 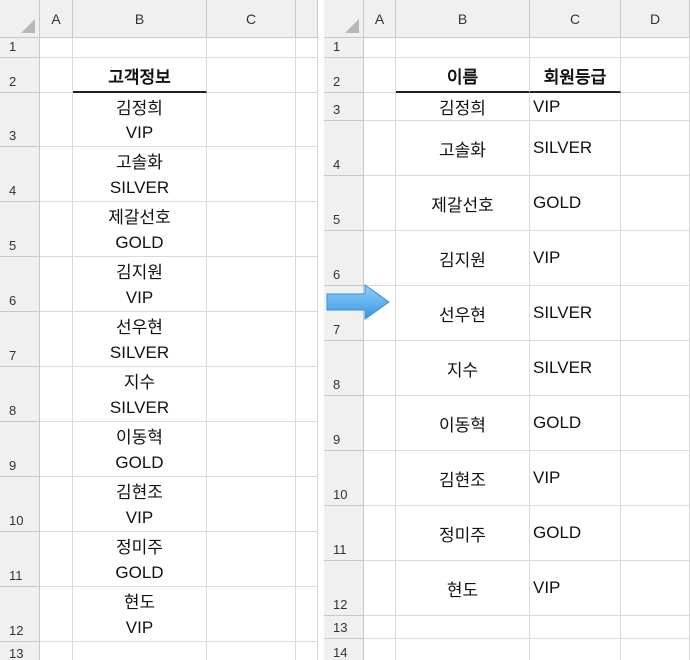 I want to click on name-cell: 선우현, so click(x=463, y=313).